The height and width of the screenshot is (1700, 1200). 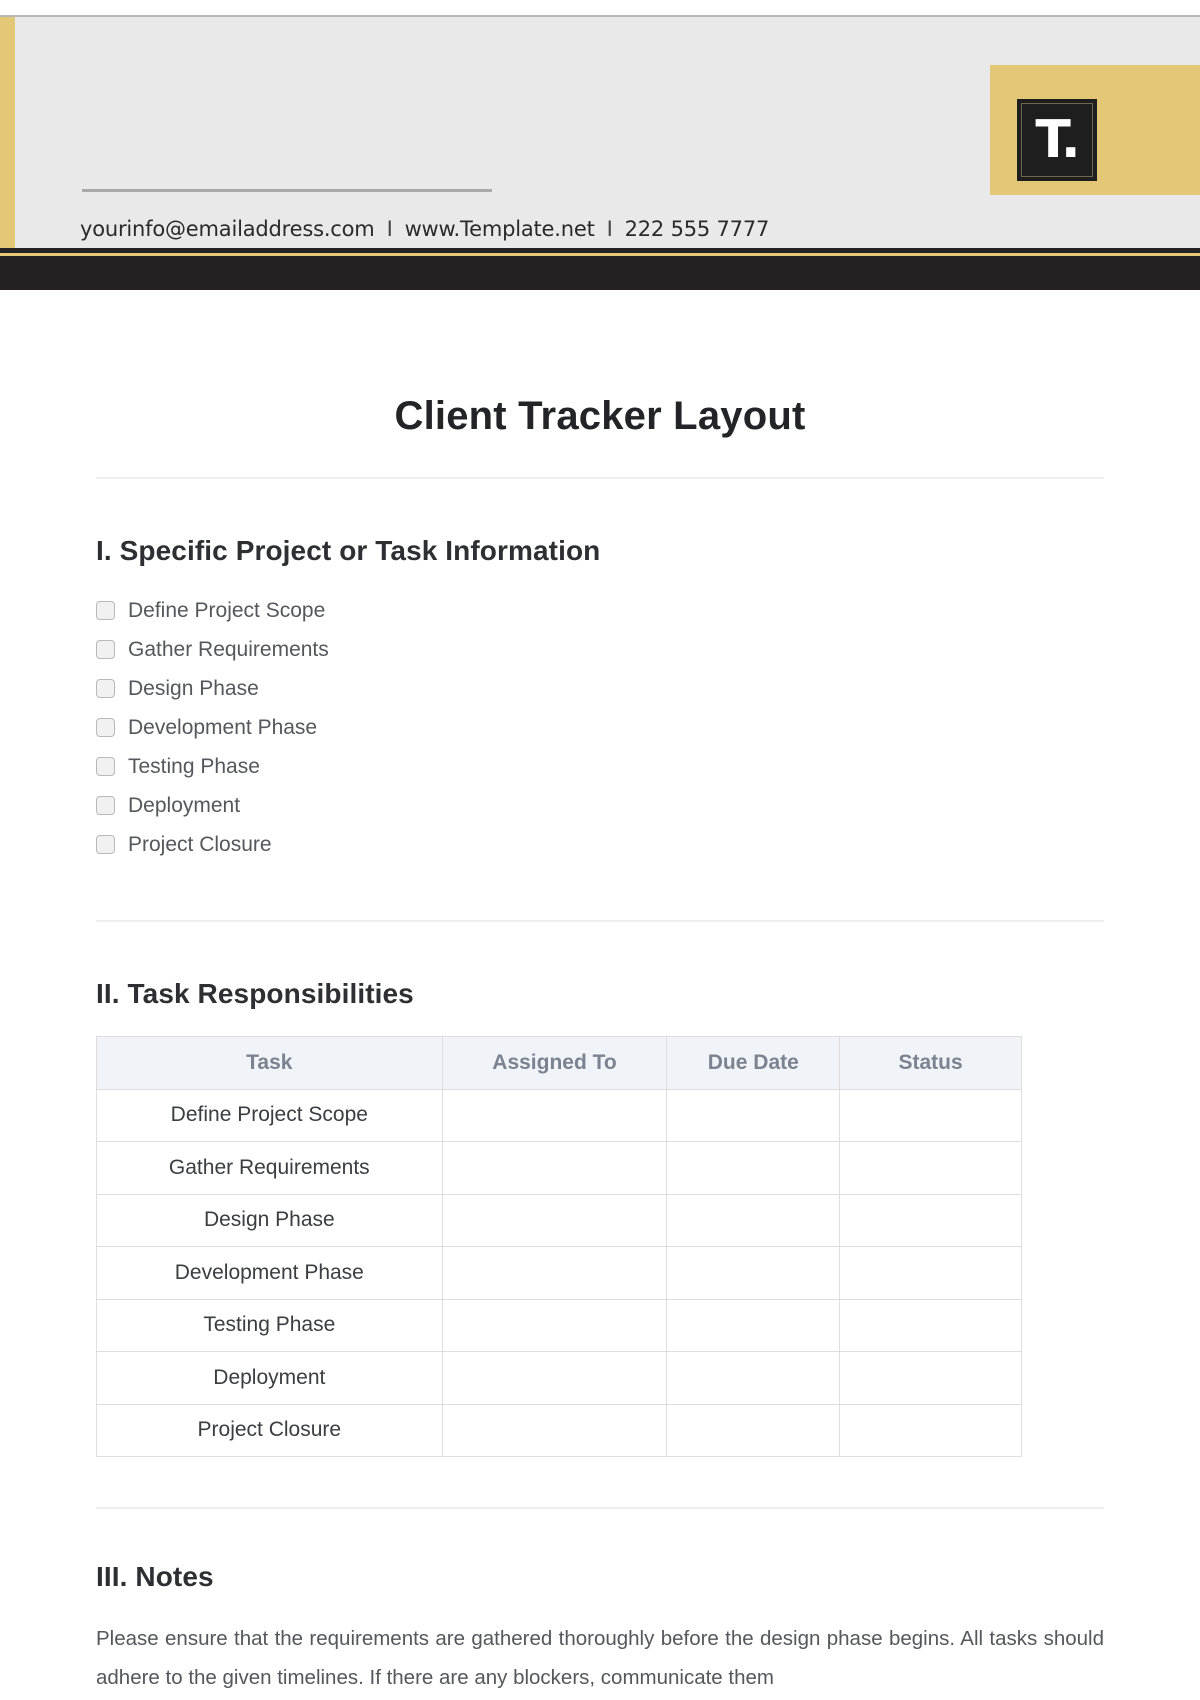 I want to click on checklist-item: Gather Requirements, so click(x=600, y=649).